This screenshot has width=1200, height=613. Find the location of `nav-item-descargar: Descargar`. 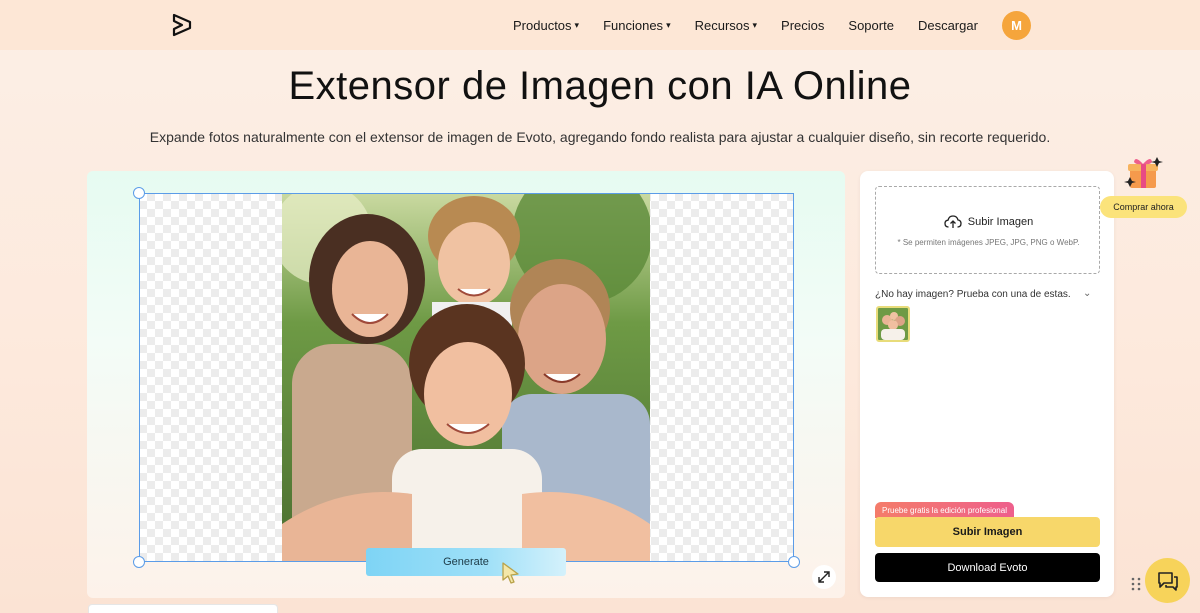

nav-item-descargar: Descargar is located at coordinates (948, 25).